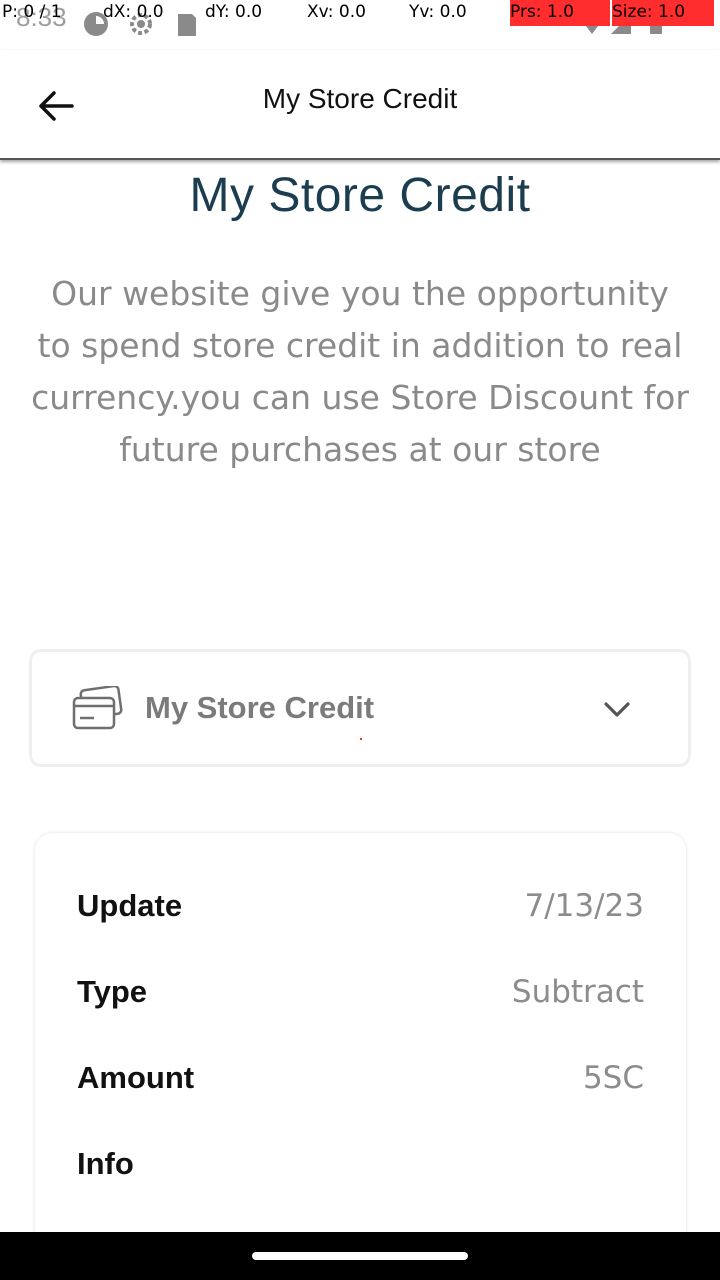 The height and width of the screenshot is (1280, 720). What do you see at coordinates (234, 12) in the screenshot?
I see `overlay-dy: dY: 0.0` at bounding box center [234, 12].